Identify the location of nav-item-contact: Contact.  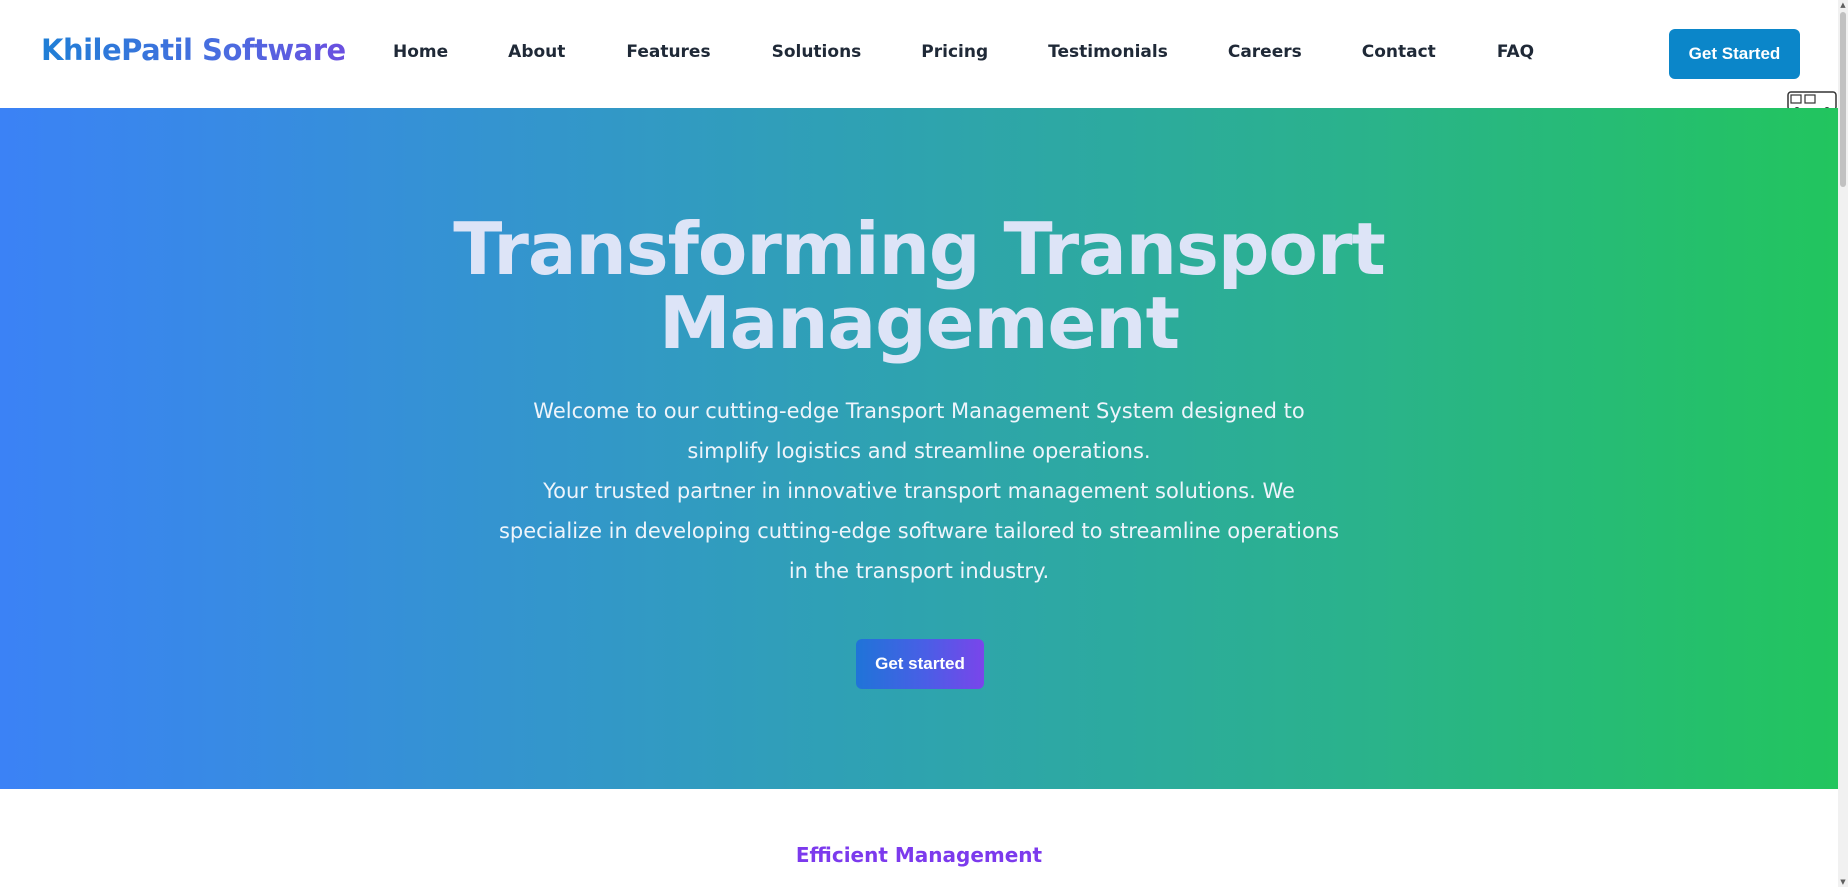
(1399, 52).